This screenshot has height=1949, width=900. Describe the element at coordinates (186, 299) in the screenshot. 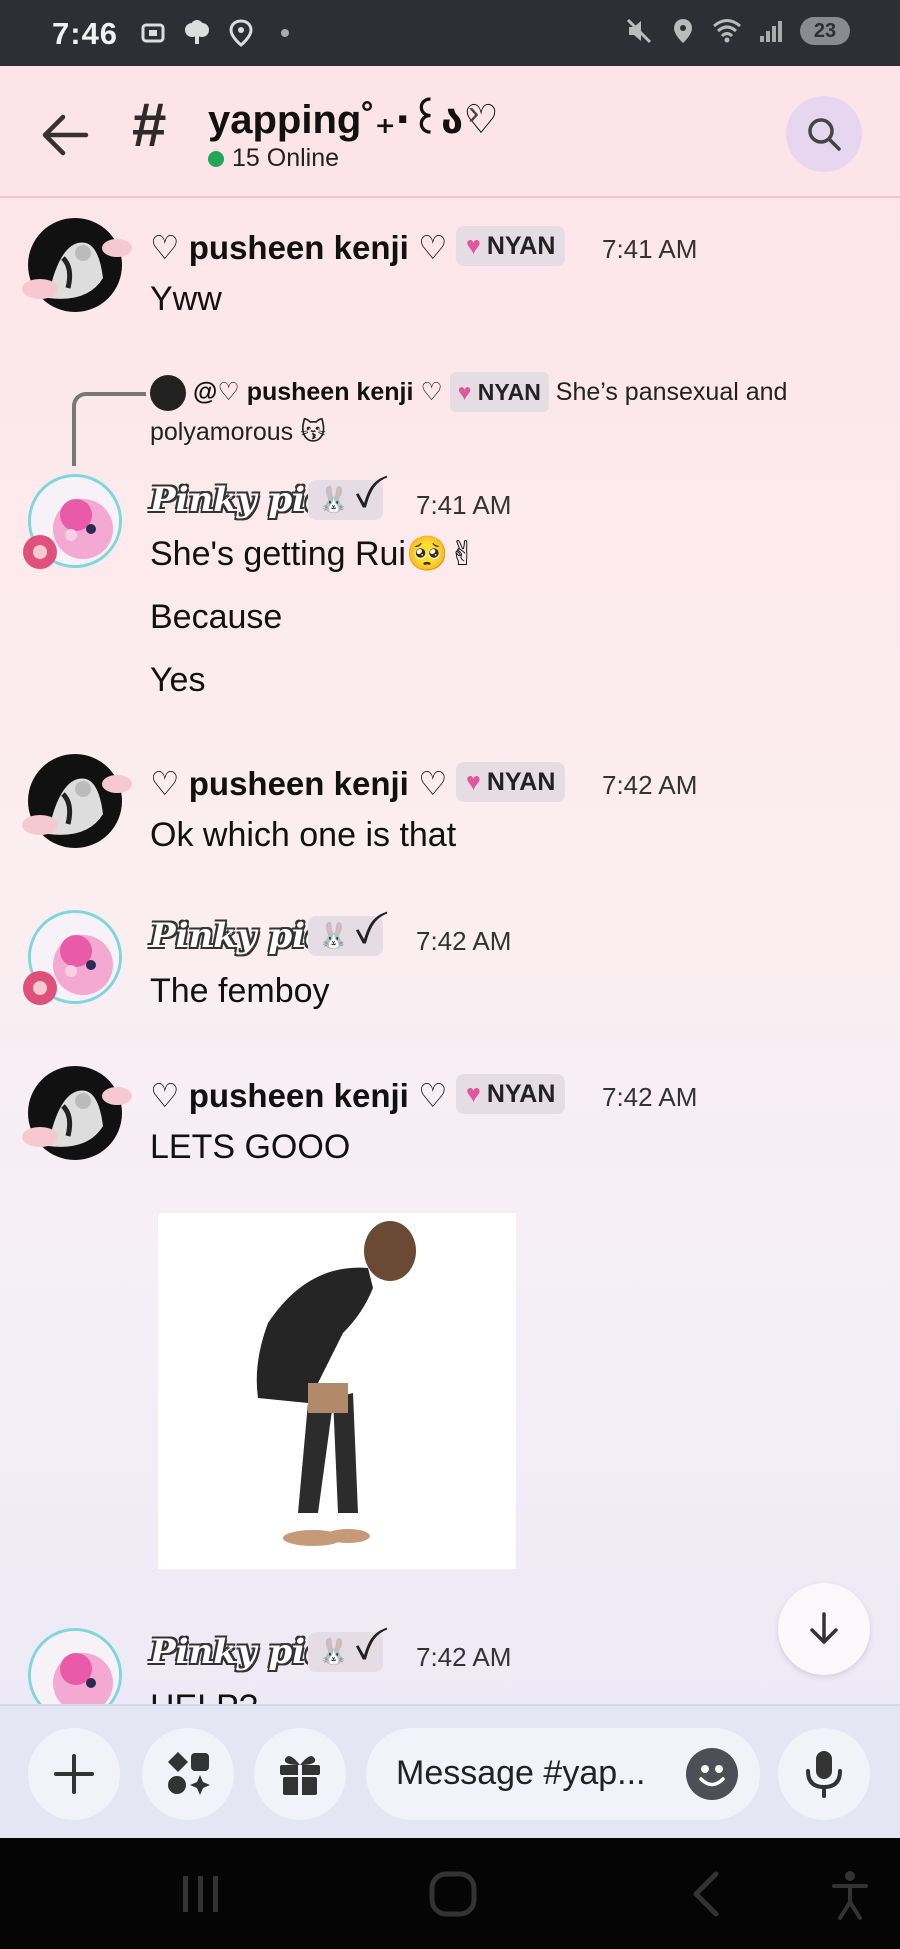

I see `message-text: Yww` at that location.